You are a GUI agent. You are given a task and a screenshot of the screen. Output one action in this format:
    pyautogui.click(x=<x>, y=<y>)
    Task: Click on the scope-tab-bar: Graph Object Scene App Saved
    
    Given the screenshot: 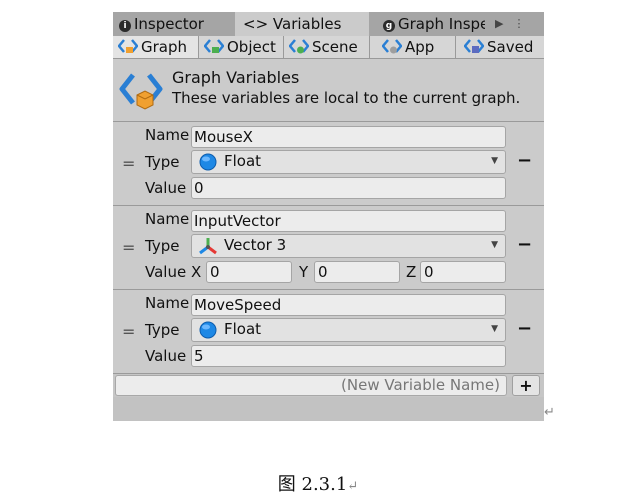 What is the action you would take?
    pyautogui.click(x=328, y=47)
    